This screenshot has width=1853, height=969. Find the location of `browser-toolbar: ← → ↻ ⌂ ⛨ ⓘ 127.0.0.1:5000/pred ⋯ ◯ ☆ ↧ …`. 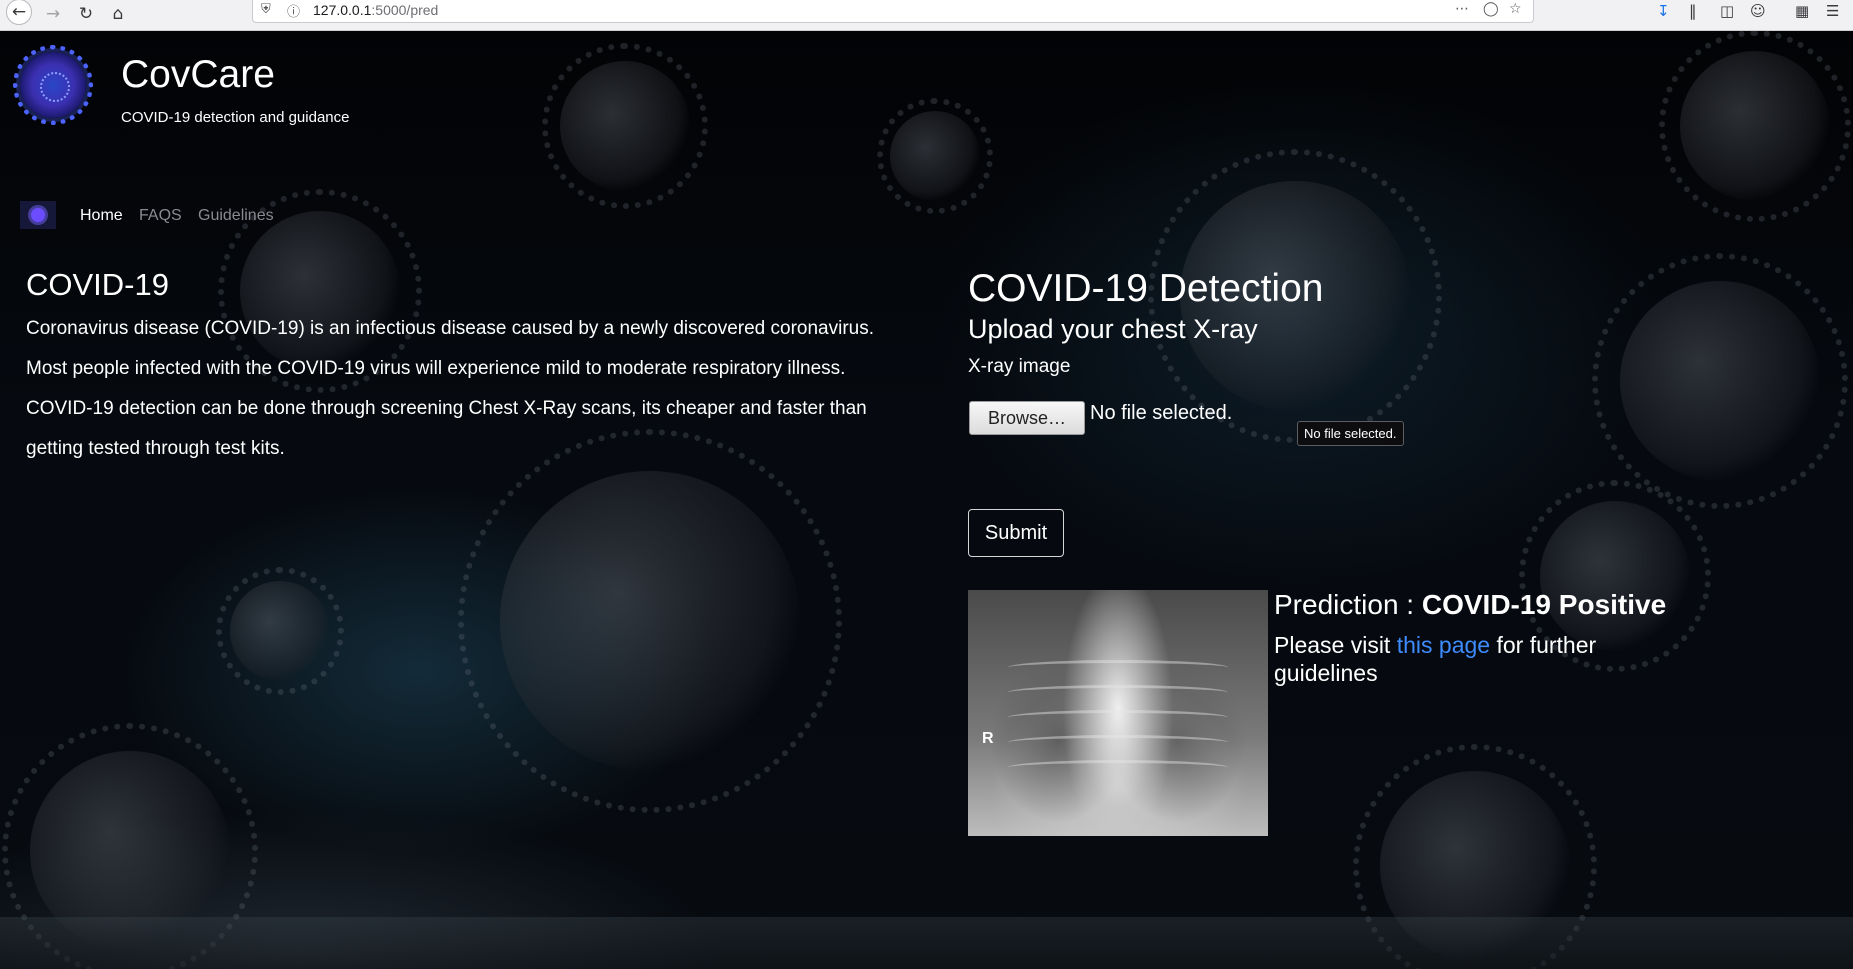

browser-toolbar: ← → ↻ ⌂ ⛨ ⓘ 127.0.0.1:5000/pred ⋯ ◯ ☆ ↧ … is located at coordinates (926, 15).